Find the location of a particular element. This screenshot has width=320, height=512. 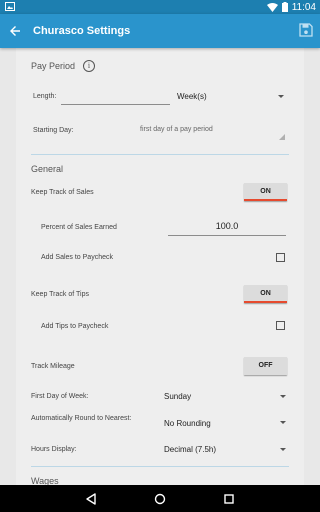

back-button is located at coordinates (15, 31).